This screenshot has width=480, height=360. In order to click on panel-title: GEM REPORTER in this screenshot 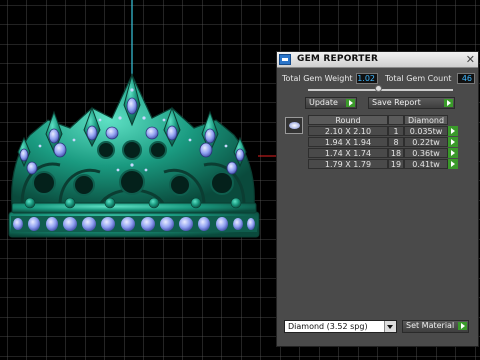, I will do `click(338, 59)`.